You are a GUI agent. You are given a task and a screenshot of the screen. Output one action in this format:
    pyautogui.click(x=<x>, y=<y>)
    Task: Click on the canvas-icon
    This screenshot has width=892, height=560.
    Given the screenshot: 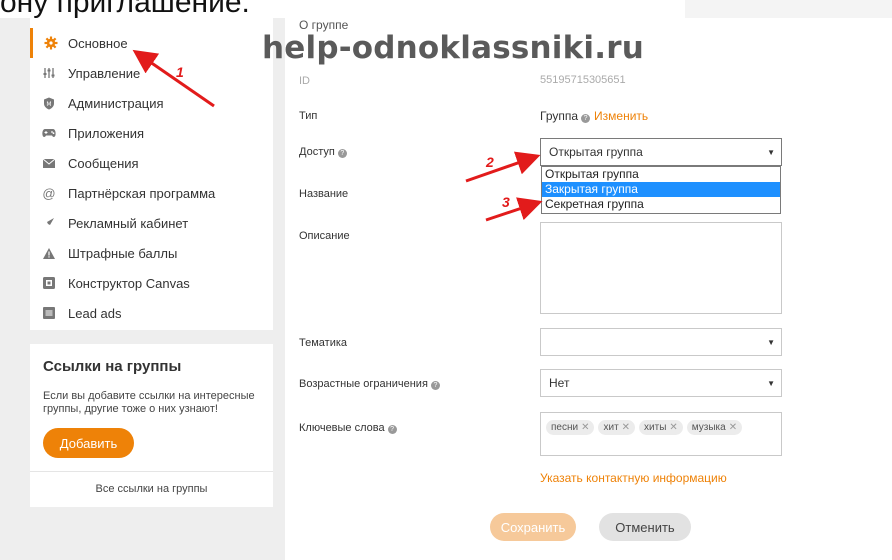 What is the action you would take?
    pyautogui.click(x=49, y=283)
    